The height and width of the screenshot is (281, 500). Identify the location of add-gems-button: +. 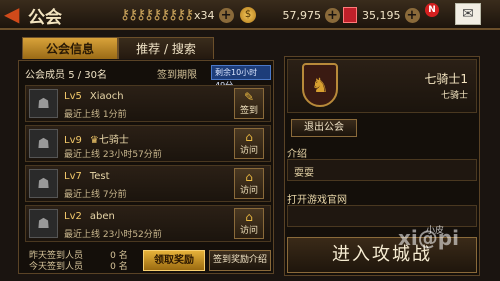
(412, 15).